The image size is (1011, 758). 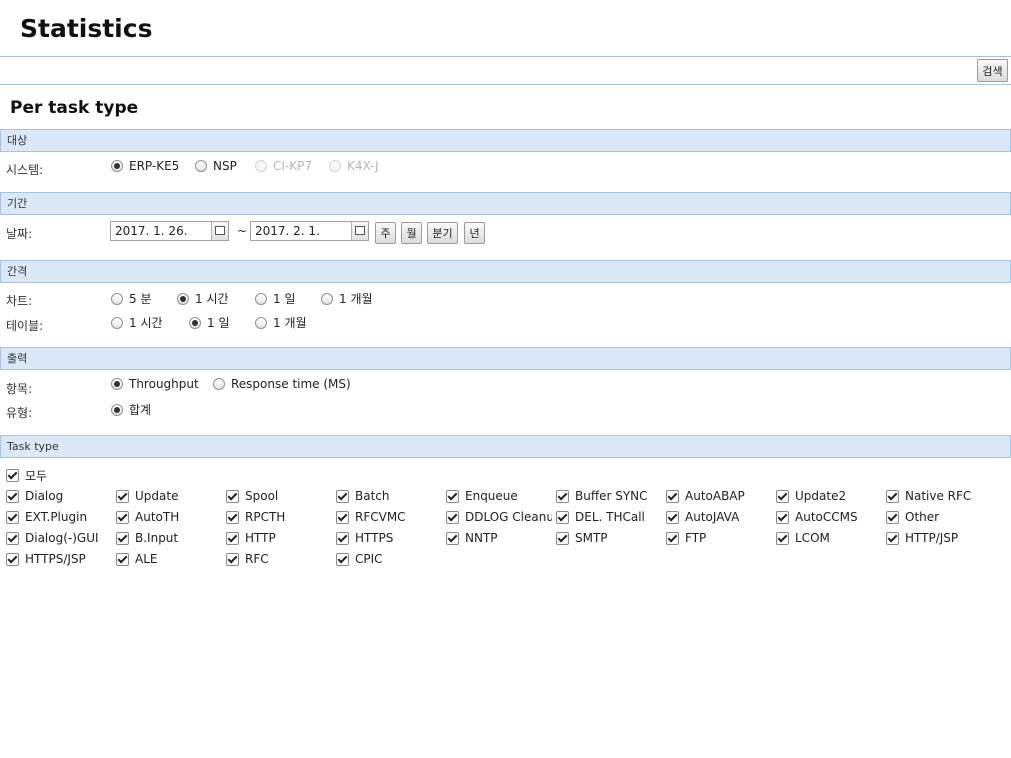 I want to click on week-button: 주, so click(x=385, y=233).